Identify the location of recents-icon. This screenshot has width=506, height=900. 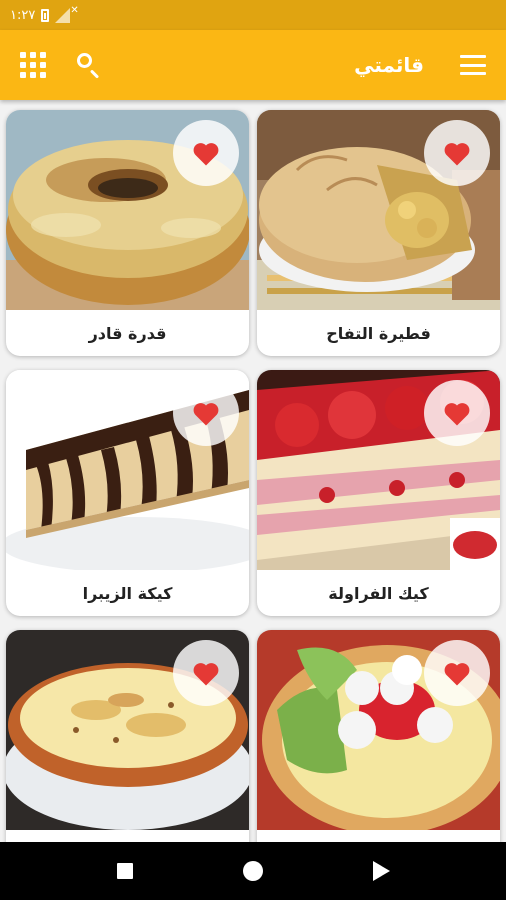
(124, 871).